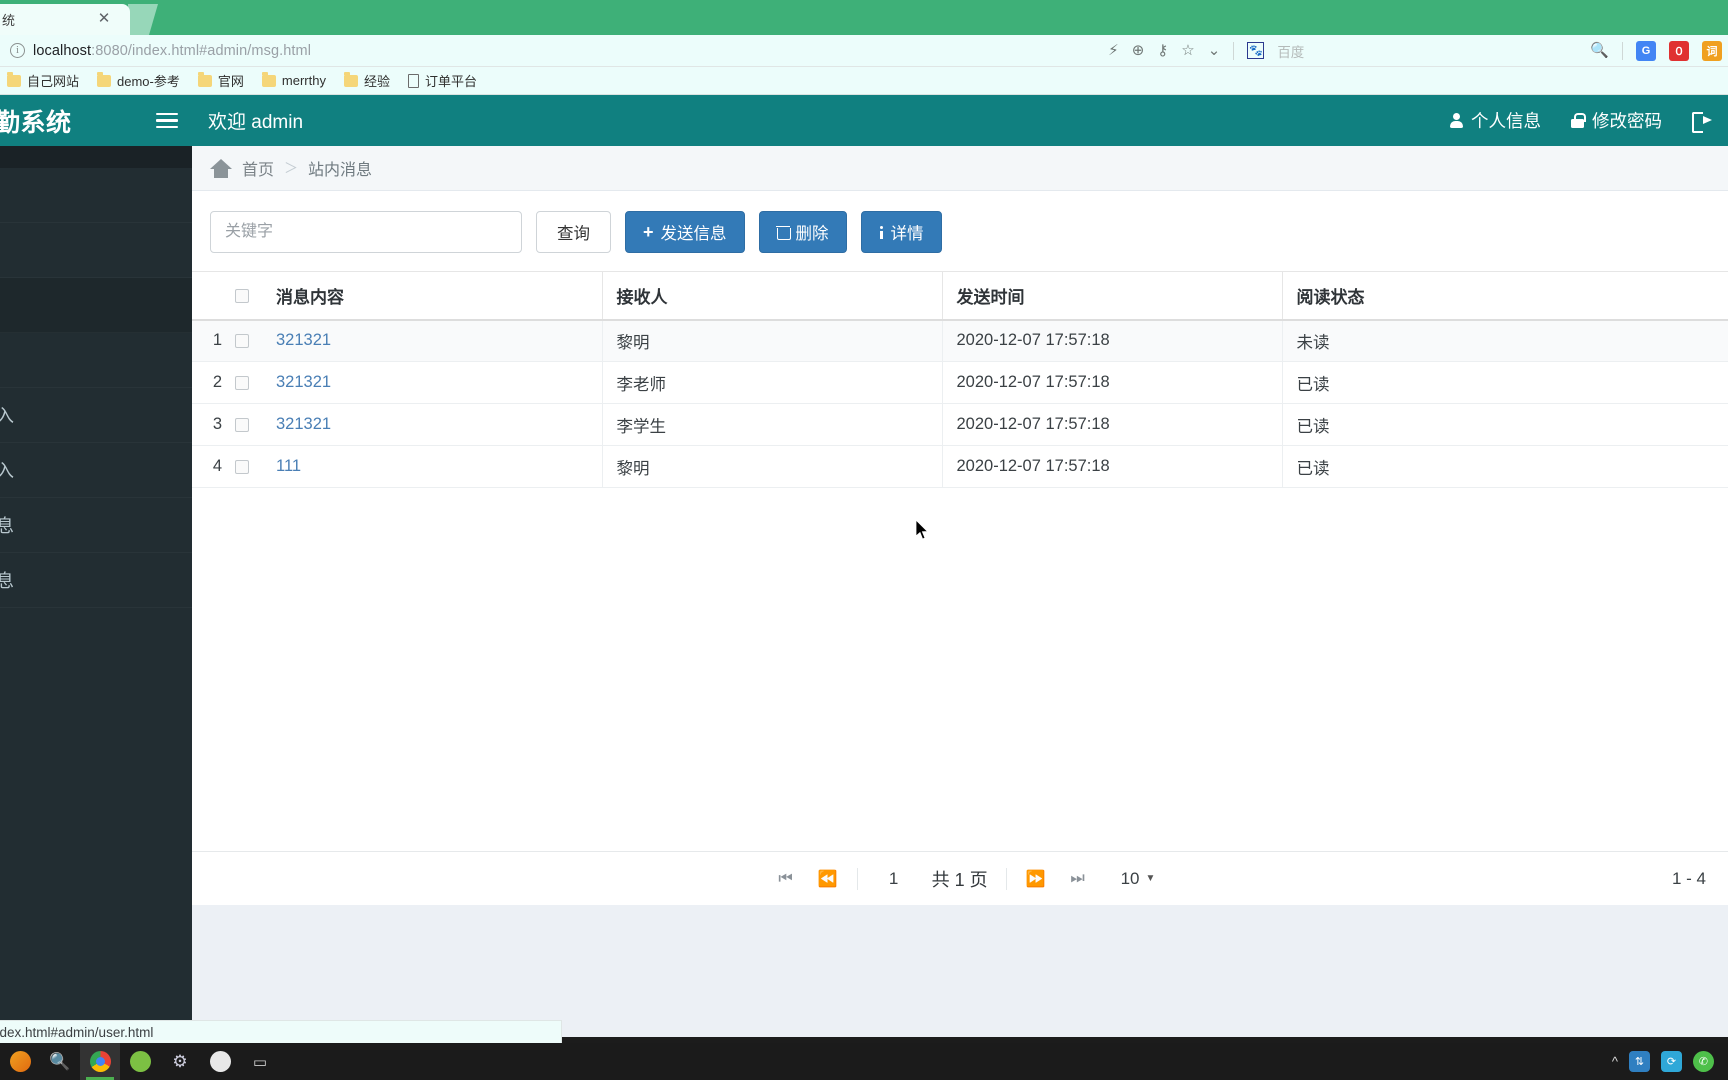  Describe the element at coordinates (96, 415) in the screenshot. I see `sidebar-item-5: 考勤录入` at that location.